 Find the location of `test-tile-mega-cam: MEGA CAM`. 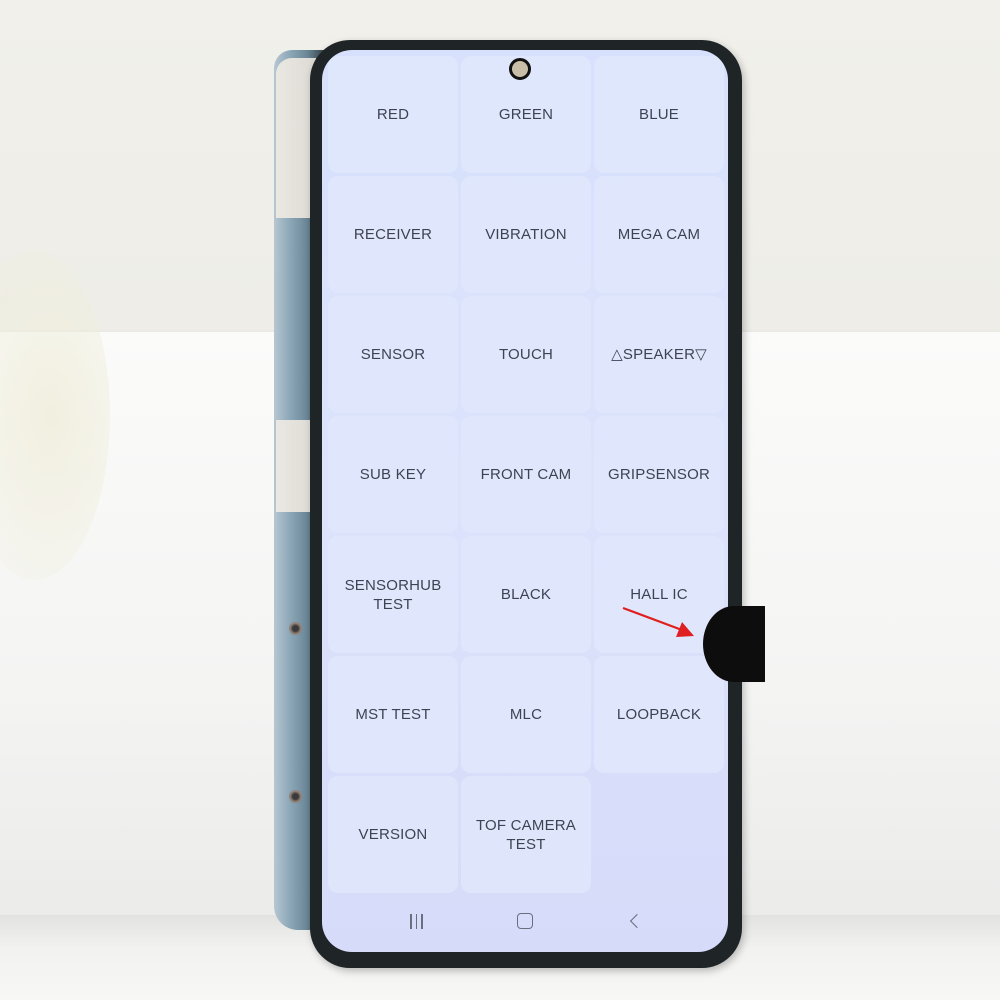

test-tile-mega-cam: MEGA CAM is located at coordinates (659, 234).